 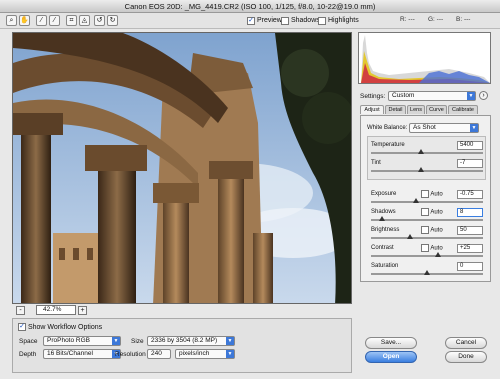 What do you see at coordinates (470, 248) in the screenshot?
I see `contrast-input: +25` at bounding box center [470, 248].